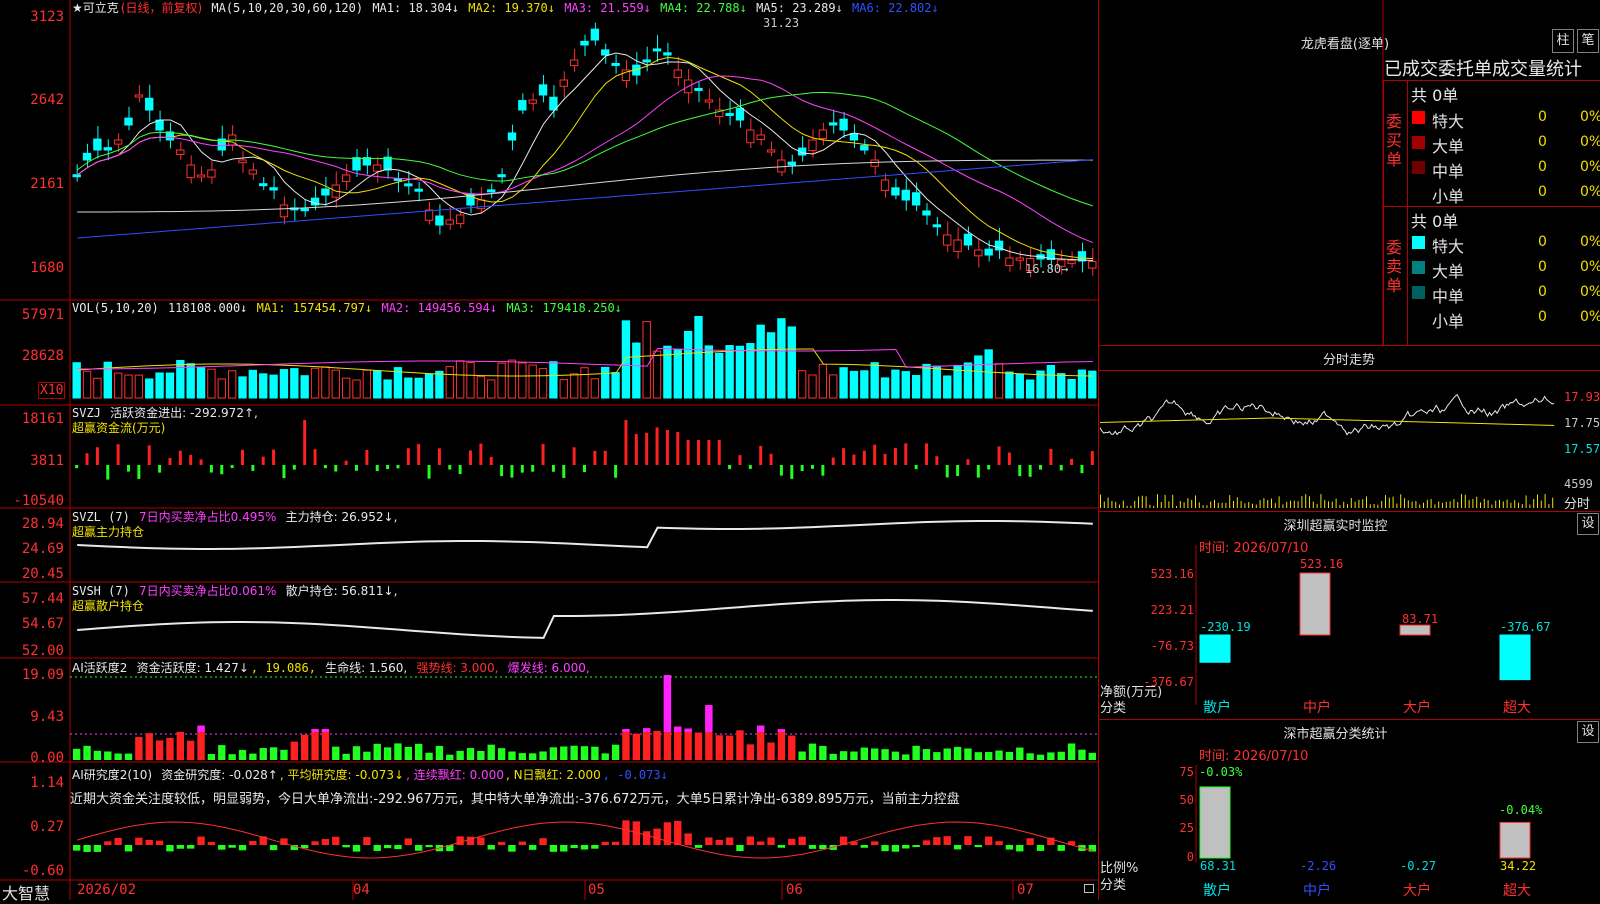 The image size is (1600, 904). I want to click on svsh-sub: 超赢散户持仓, so click(108, 606).